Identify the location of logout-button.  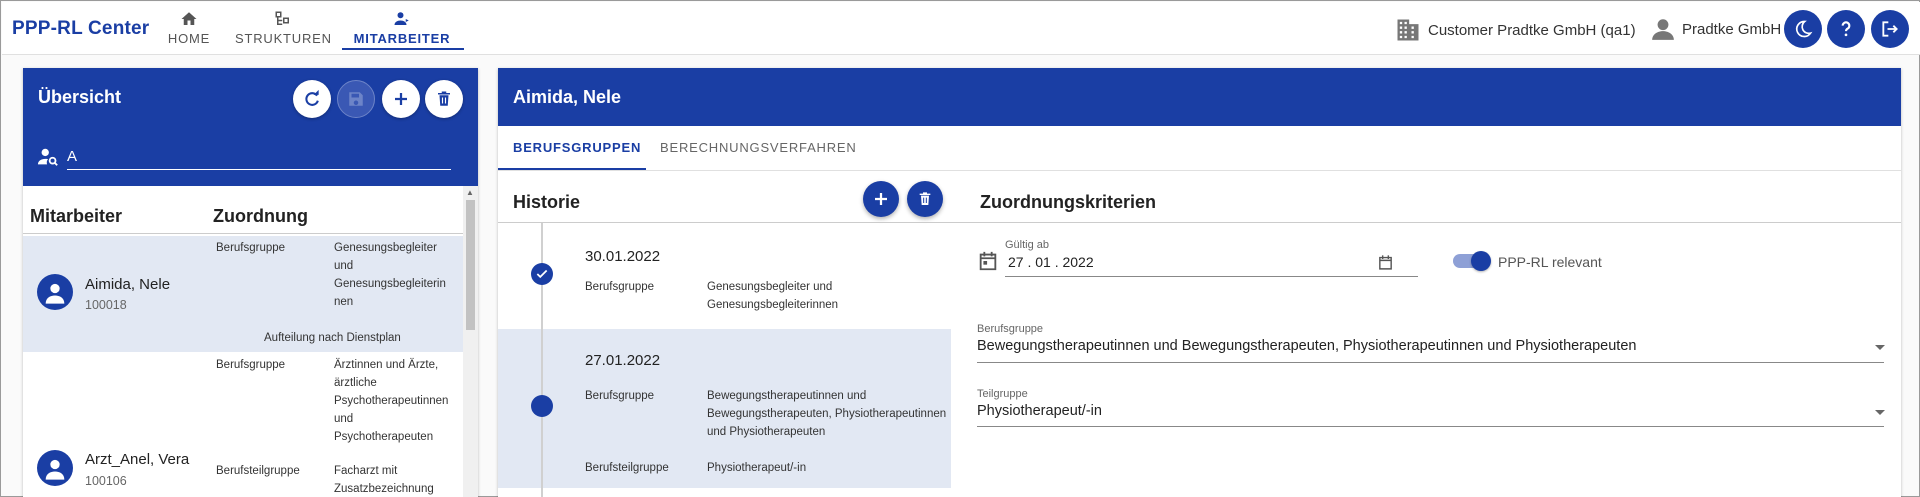
(1890, 29).